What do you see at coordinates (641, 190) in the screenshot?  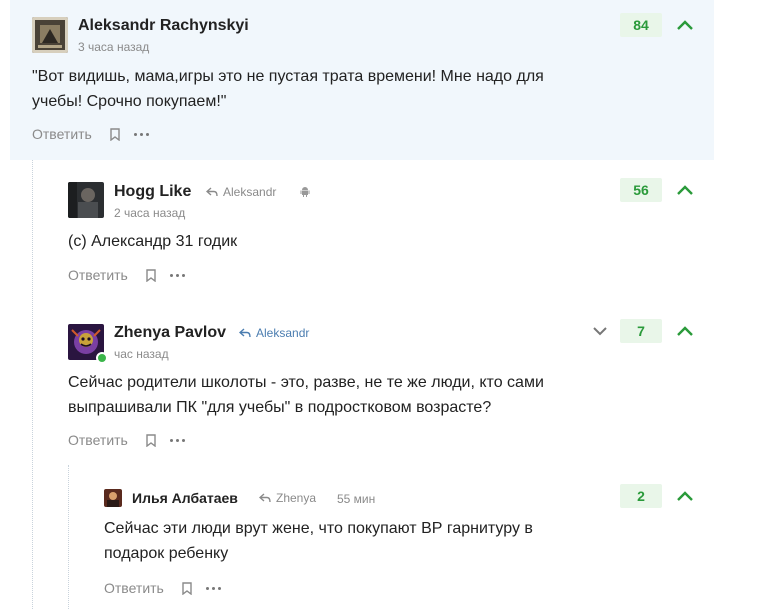 I see `score-badge: 56` at bounding box center [641, 190].